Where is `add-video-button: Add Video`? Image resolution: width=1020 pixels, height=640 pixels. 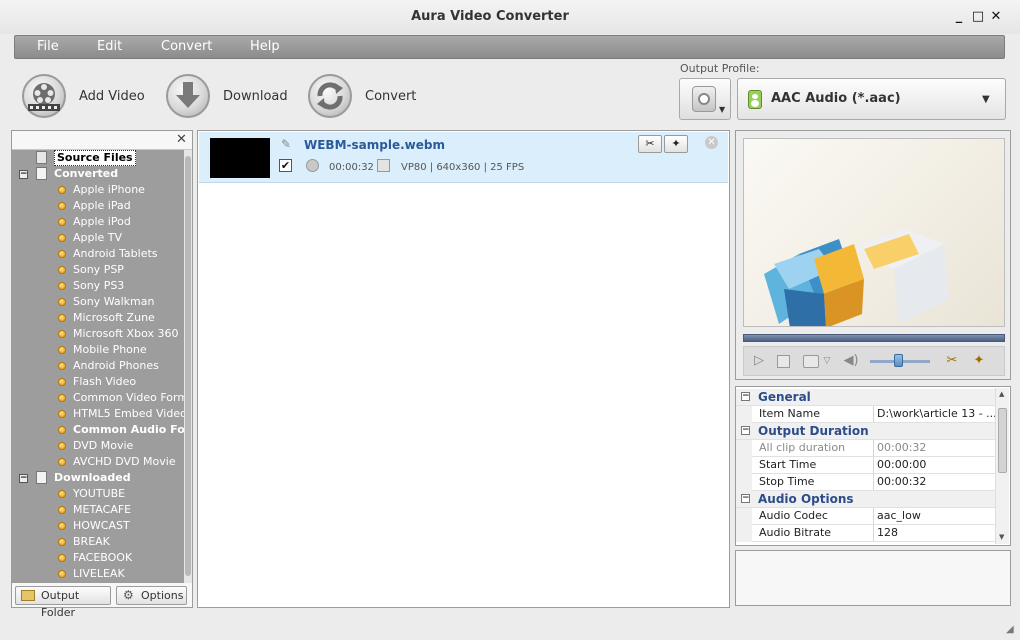 add-video-button: Add Video is located at coordinates (85, 97).